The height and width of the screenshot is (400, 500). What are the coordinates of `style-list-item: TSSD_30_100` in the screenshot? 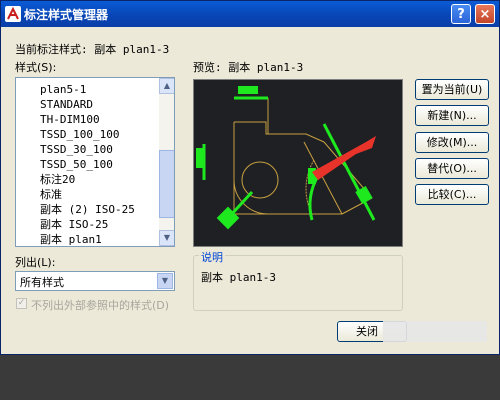 It's located at (87, 149).